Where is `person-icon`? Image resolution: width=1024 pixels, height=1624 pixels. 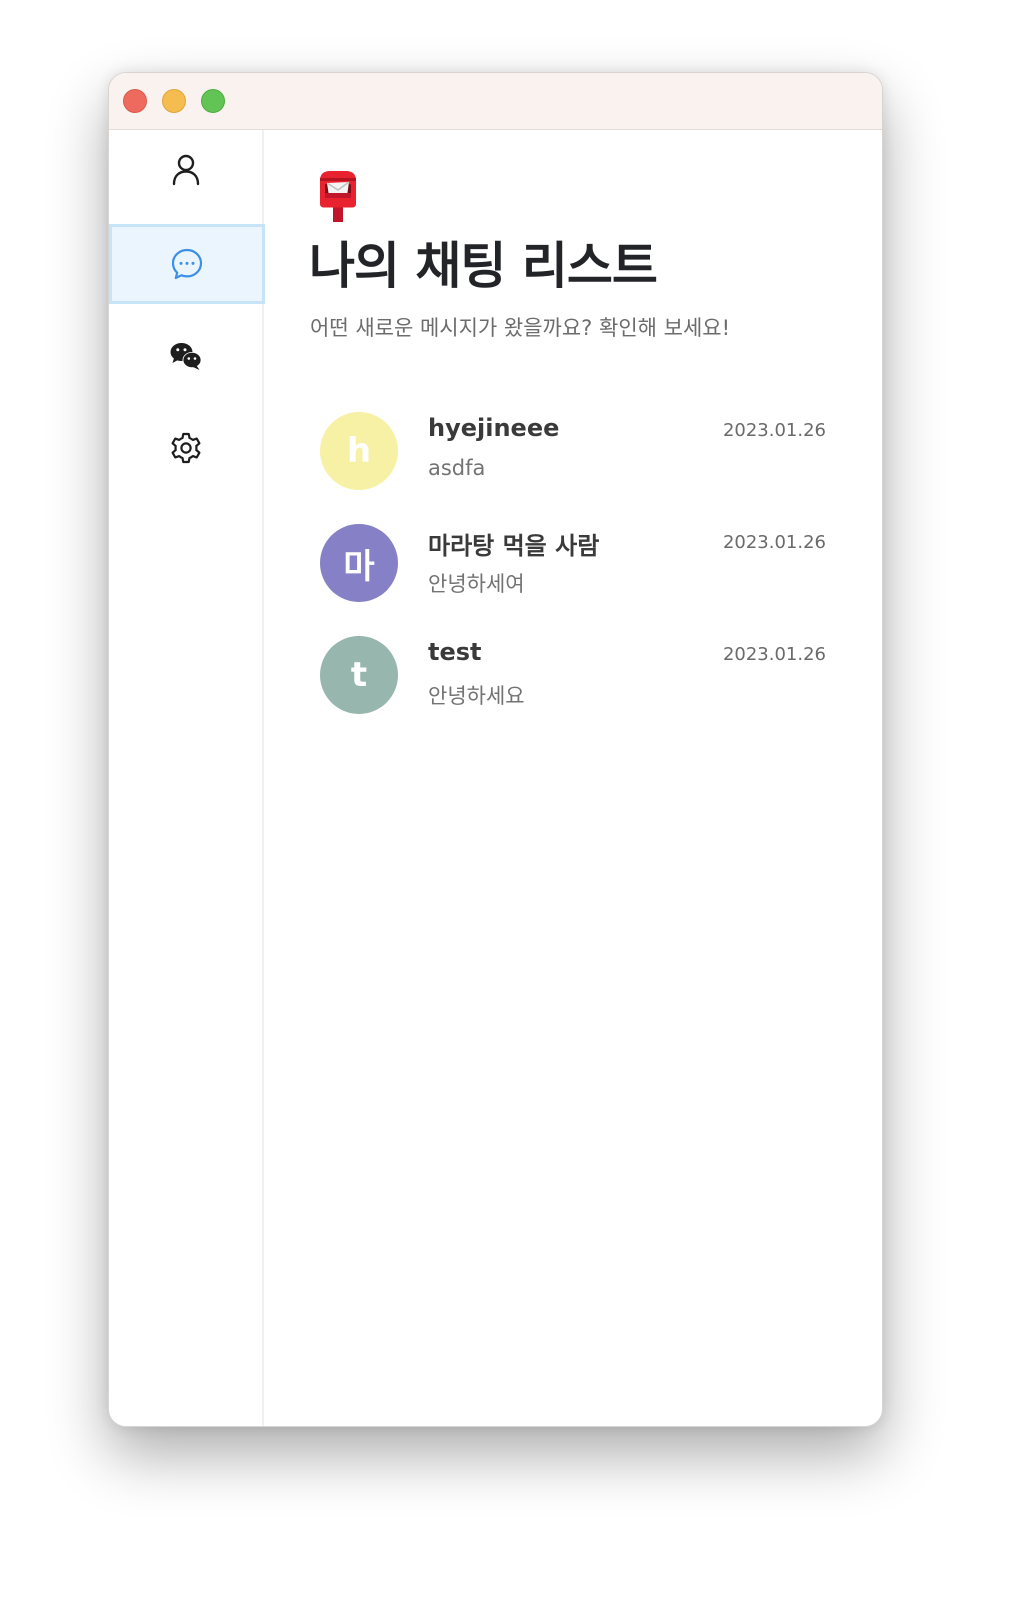 person-icon is located at coordinates (186, 170).